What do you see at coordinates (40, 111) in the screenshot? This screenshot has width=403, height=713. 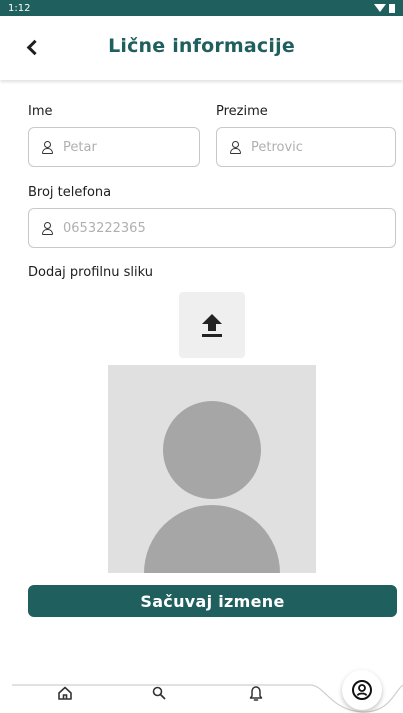 I see `first-name-label: Ime` at bounding box center [40, 111].